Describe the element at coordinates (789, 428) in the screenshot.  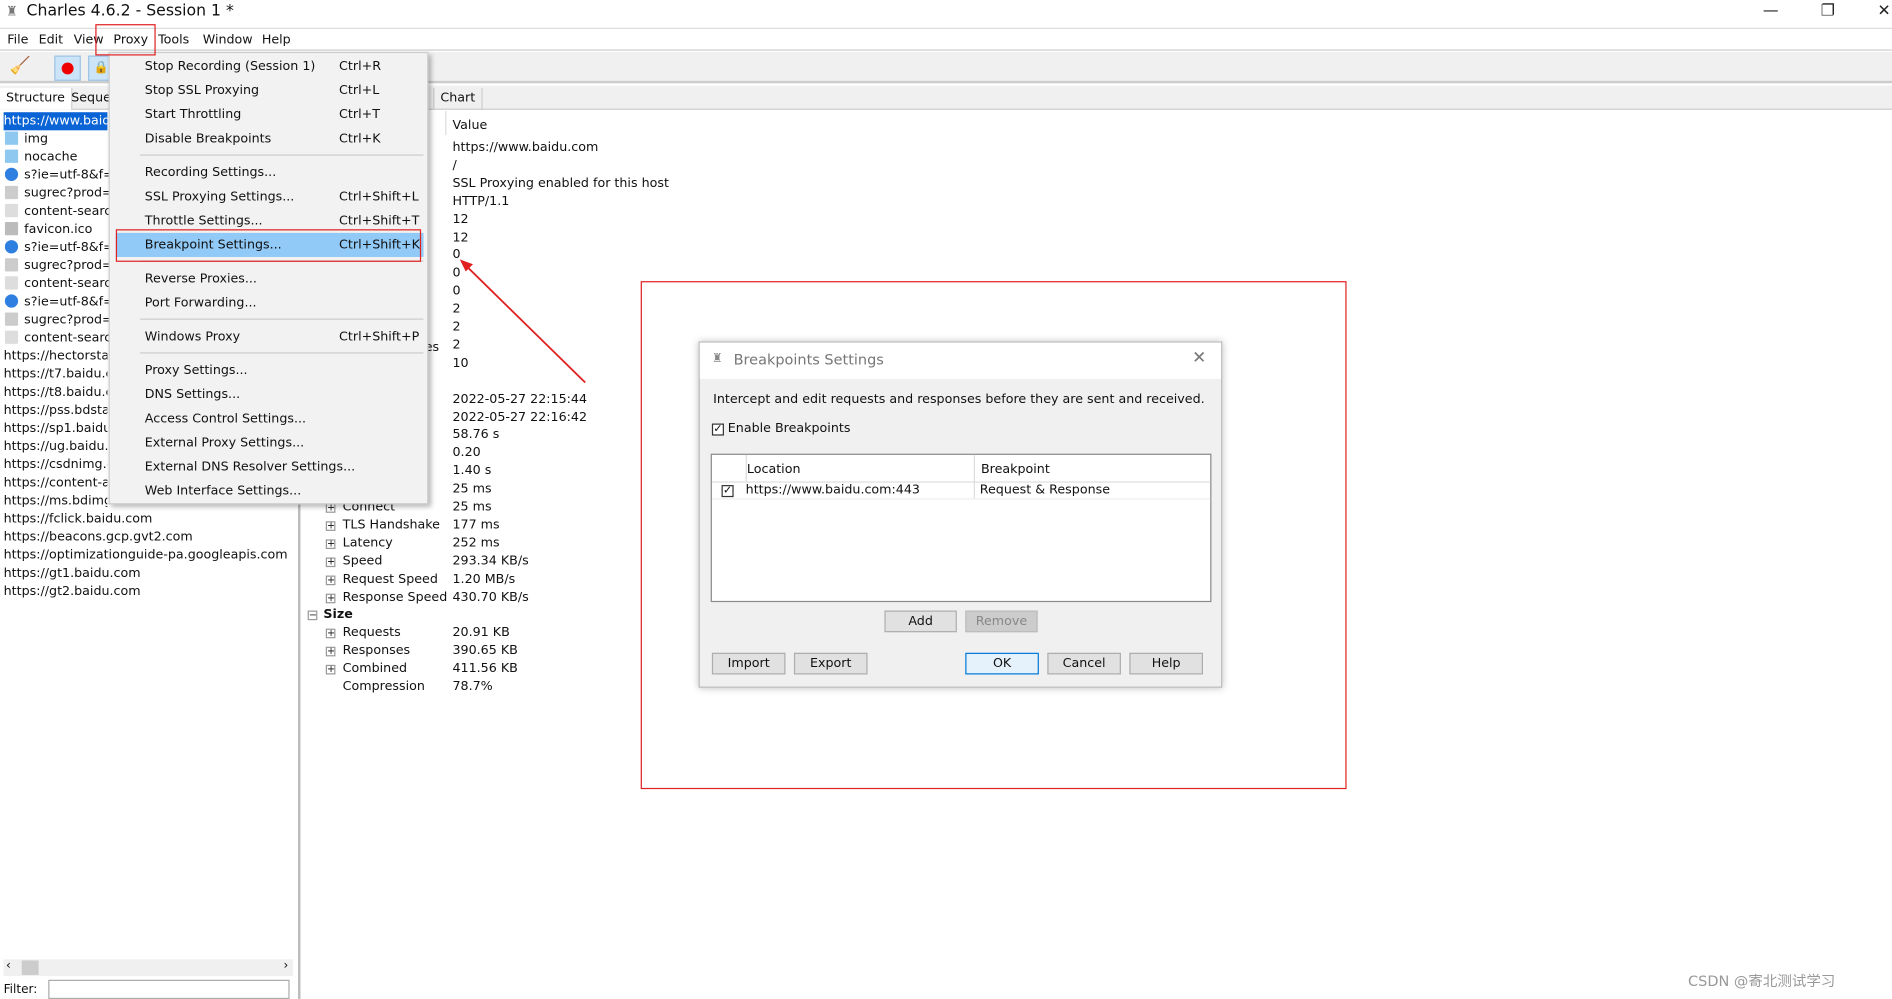
I see `enable-breakpoints-label: Enable Breakpoints` at that location.